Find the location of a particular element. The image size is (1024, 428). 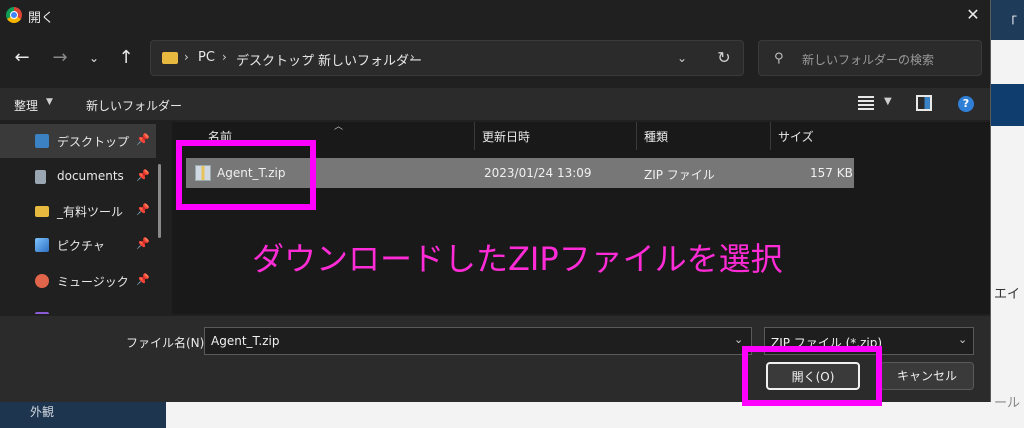

column-header-date: 更新日時 is located at coordinates (506, 136).